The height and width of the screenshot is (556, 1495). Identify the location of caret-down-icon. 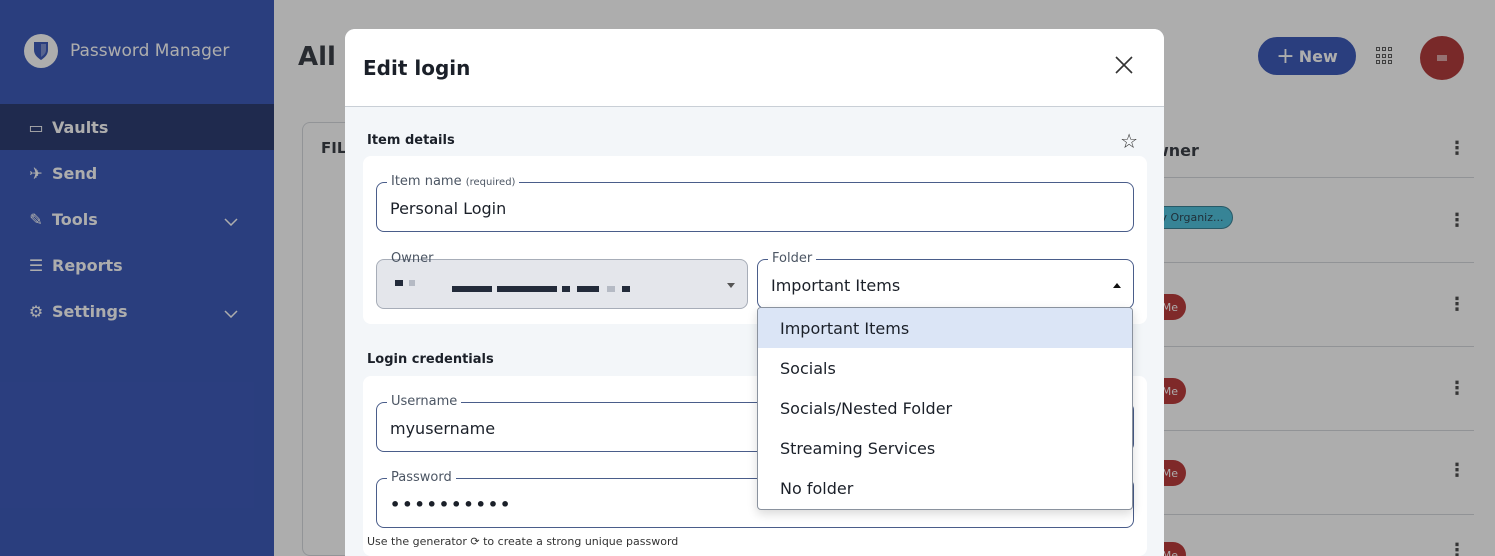
(731, 285).